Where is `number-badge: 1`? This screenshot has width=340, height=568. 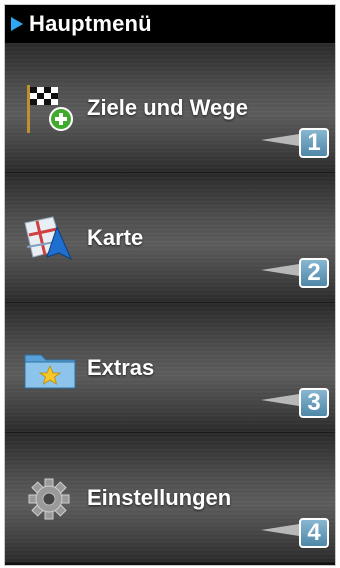
number-badge: 1 is located at coordinates (314, 143).